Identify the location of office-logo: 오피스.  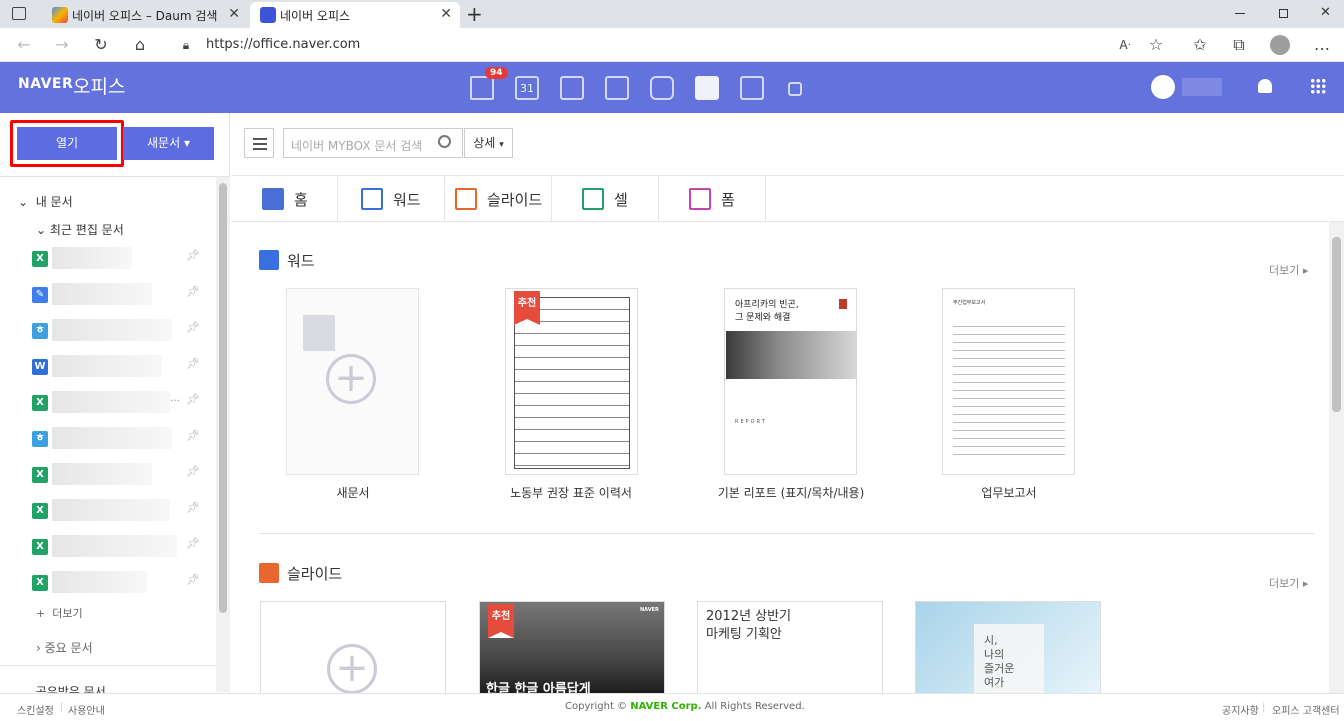
(99, 85).